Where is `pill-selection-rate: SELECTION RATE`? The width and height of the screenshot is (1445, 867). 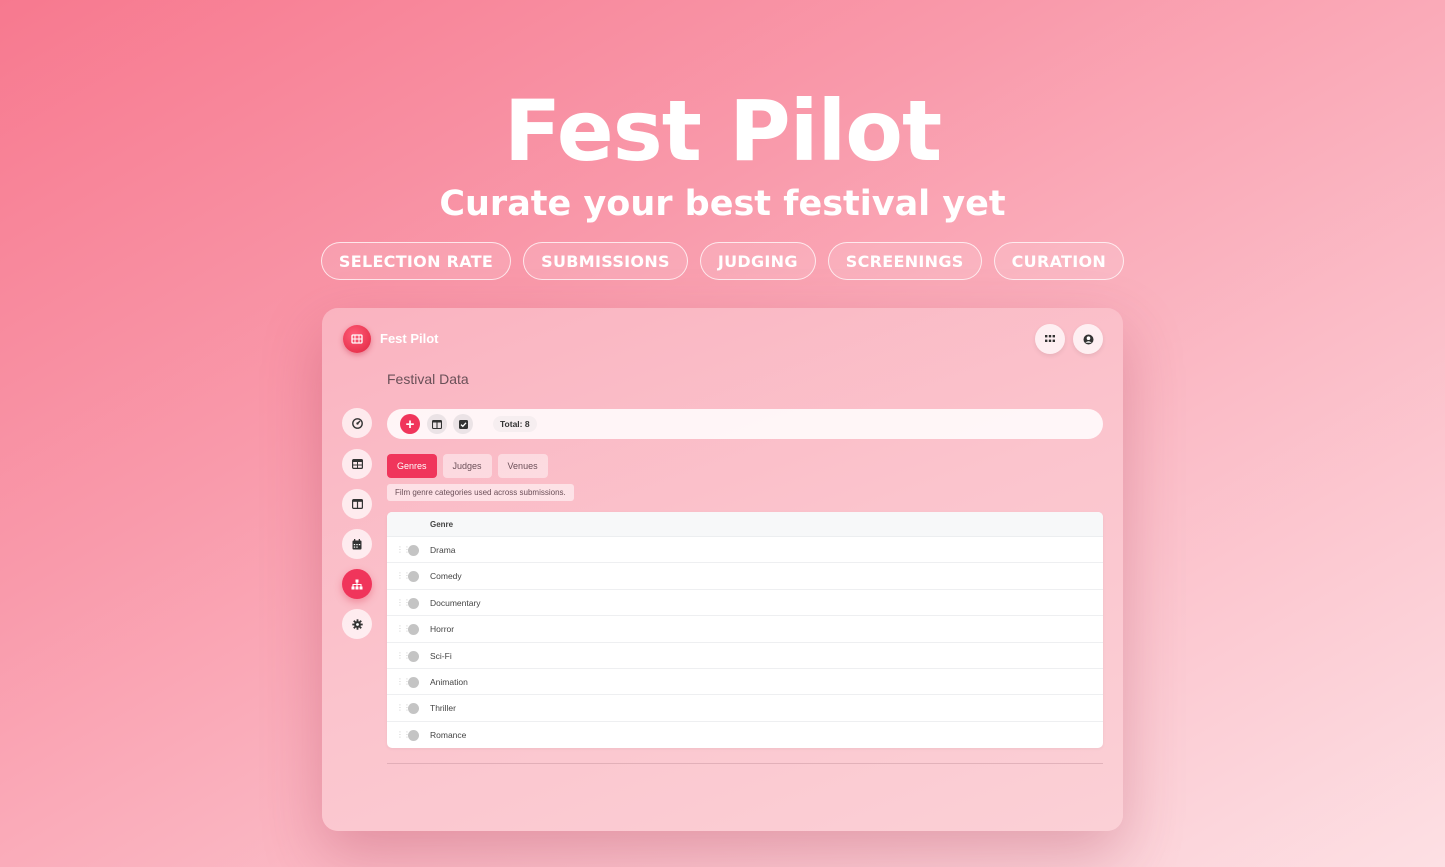 pill-selection-rate: SELECTION RATE is located at coordinates (416, 261).